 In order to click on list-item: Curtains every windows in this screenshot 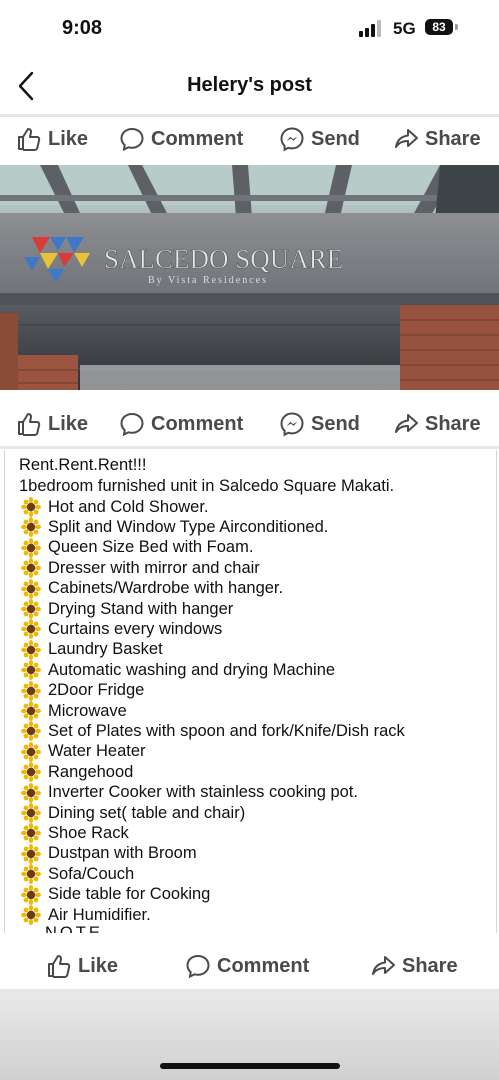, I will do `click(122, 629)`.